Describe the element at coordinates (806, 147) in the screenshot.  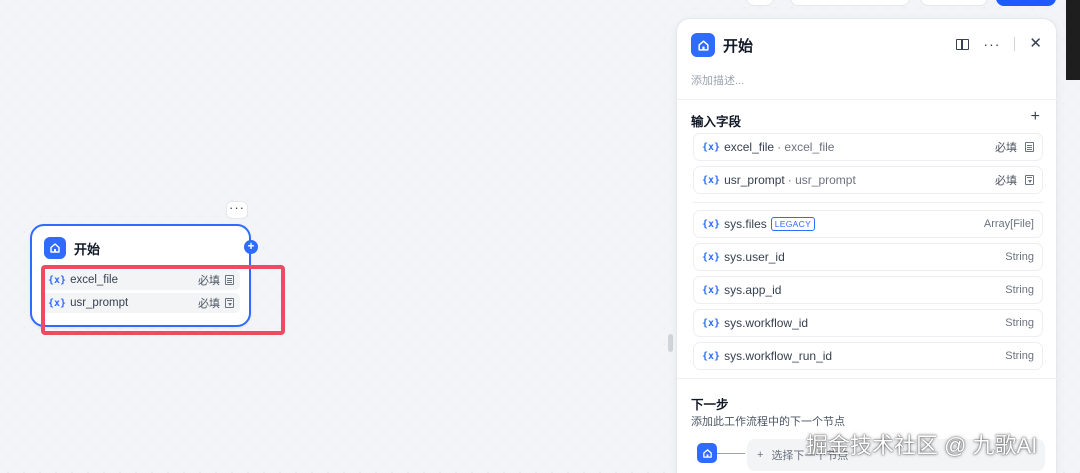
I see `field-alias: · excel_file` at that location.